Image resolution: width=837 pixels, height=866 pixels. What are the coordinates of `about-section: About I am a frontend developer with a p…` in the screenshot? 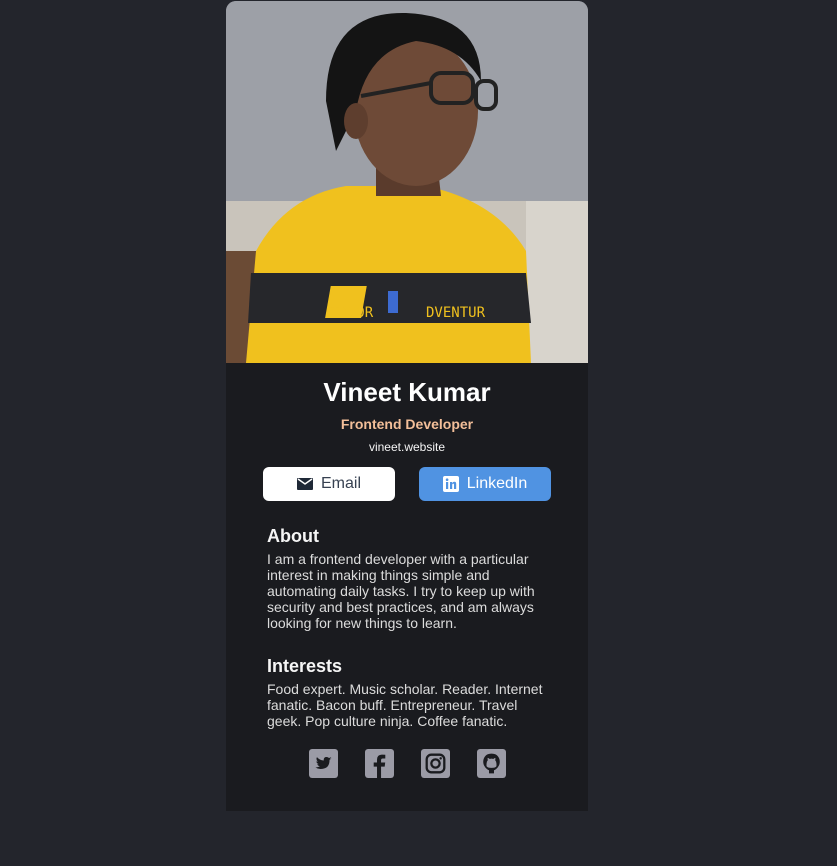 It's located at (407, 578).